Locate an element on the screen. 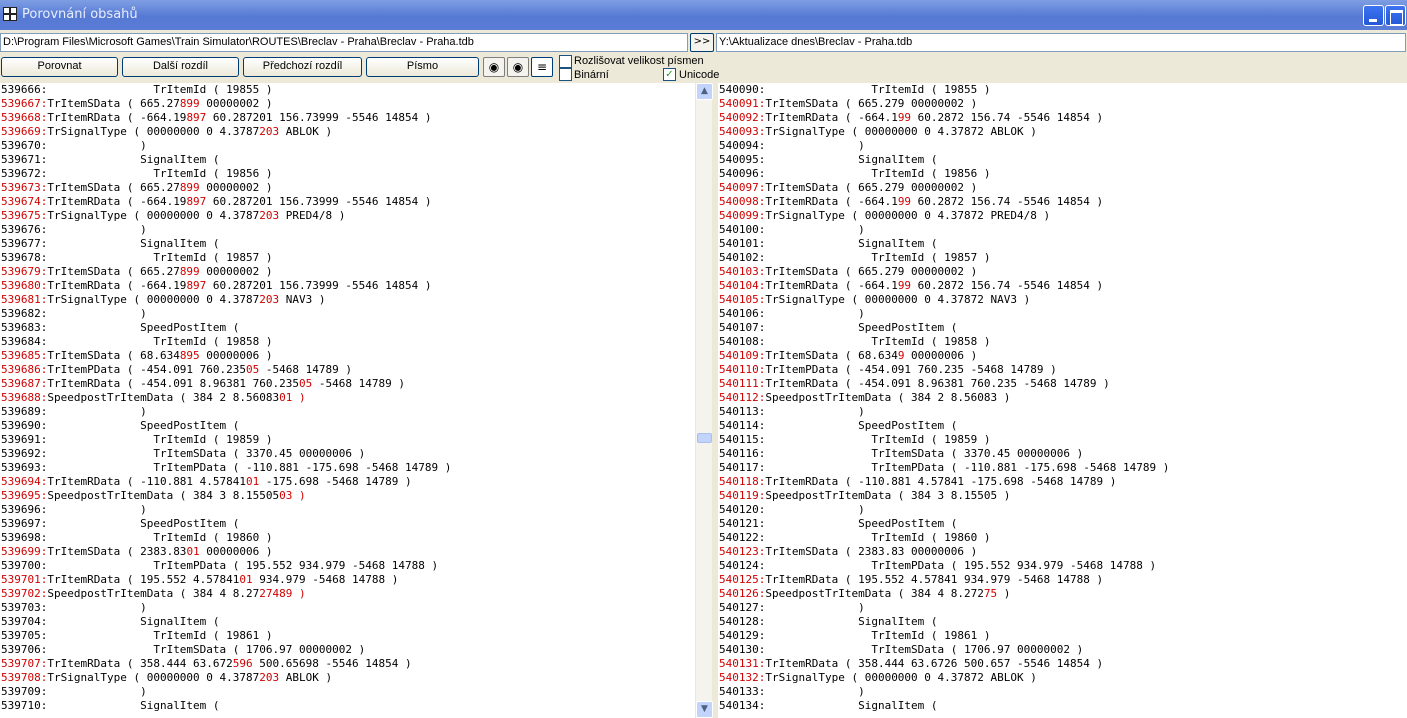 This screenshot has height=718, width=1407. line-number: 540120: is located at coordinates (742, 509).